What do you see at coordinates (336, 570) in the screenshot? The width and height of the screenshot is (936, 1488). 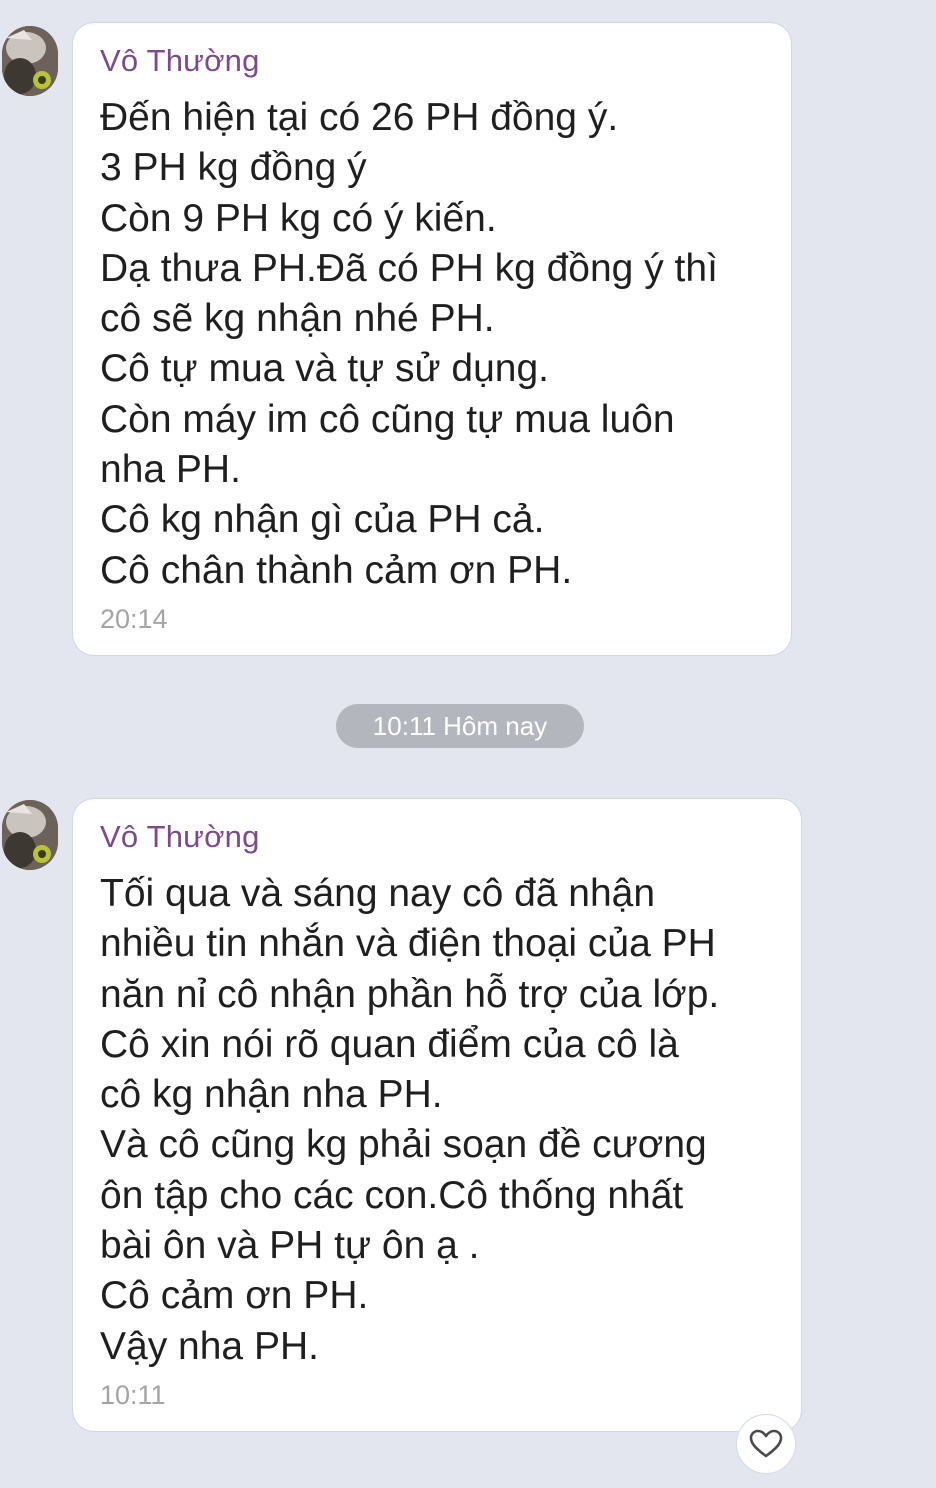 I see `message-line: Cô chân thành cảm ơn PH.` at bounding box center [336, 570].